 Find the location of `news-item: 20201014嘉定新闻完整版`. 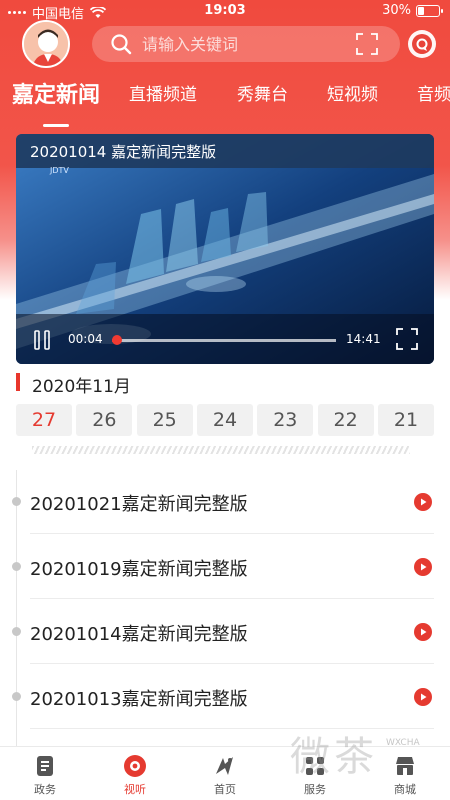

news-item: 20201014嘉定新闻完整版 is located at coordinates (225, 632).